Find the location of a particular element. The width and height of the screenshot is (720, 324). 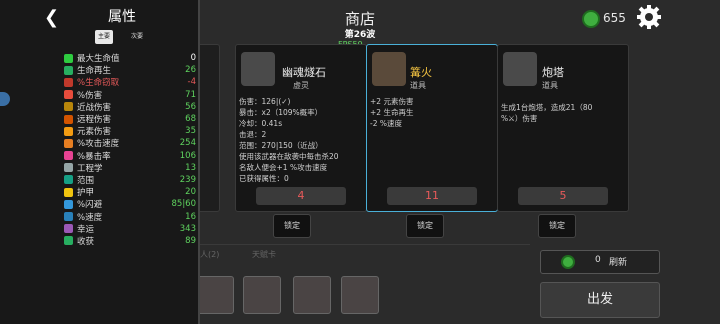

buy-button: 4 is located at coordinates (301, 196).